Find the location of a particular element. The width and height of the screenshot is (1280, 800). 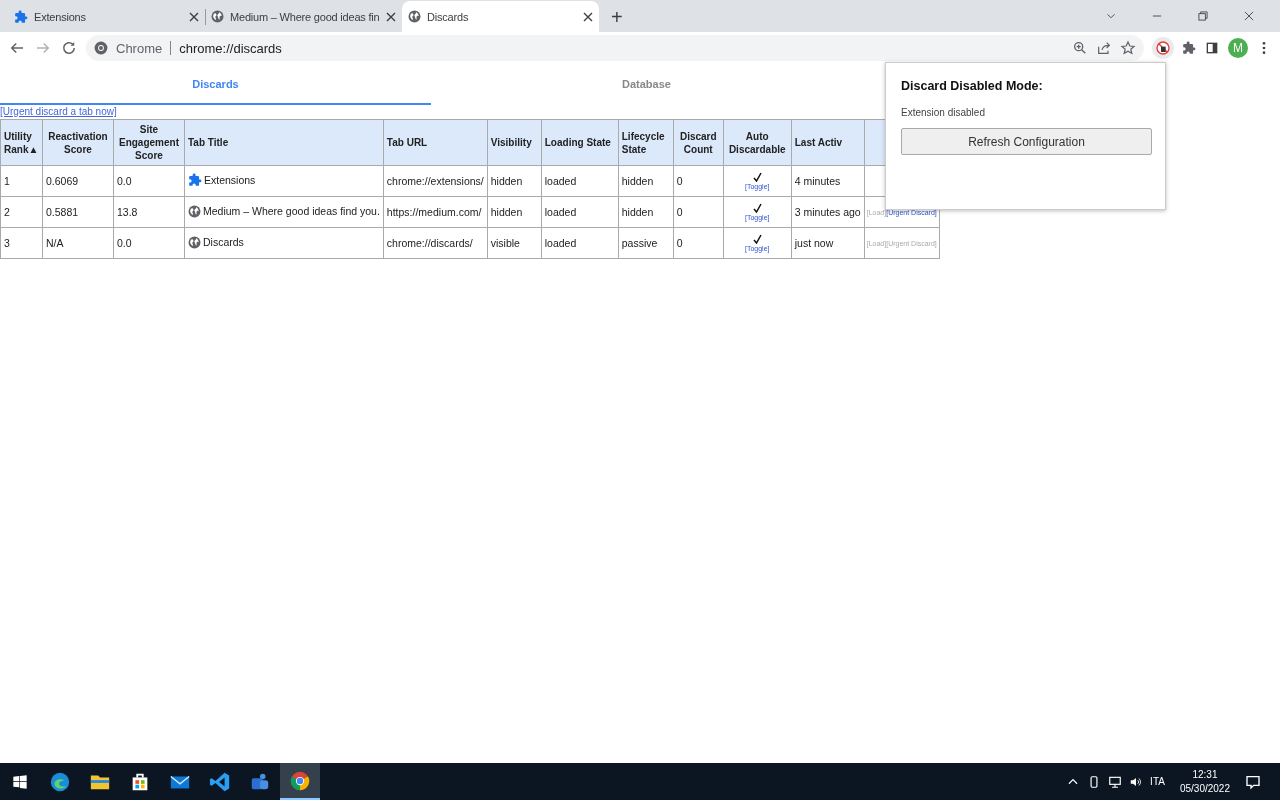

site-label: Chrome is located at coordinates (139, 48).